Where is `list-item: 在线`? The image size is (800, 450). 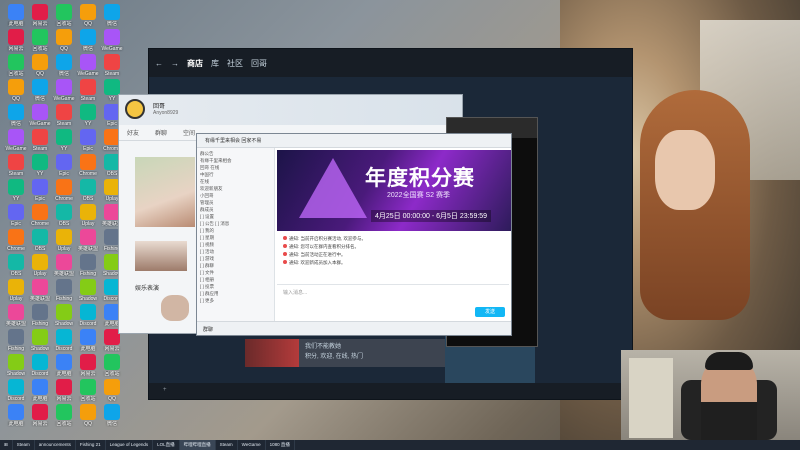 list-item: 在线 is located at coordinates (235, 182).